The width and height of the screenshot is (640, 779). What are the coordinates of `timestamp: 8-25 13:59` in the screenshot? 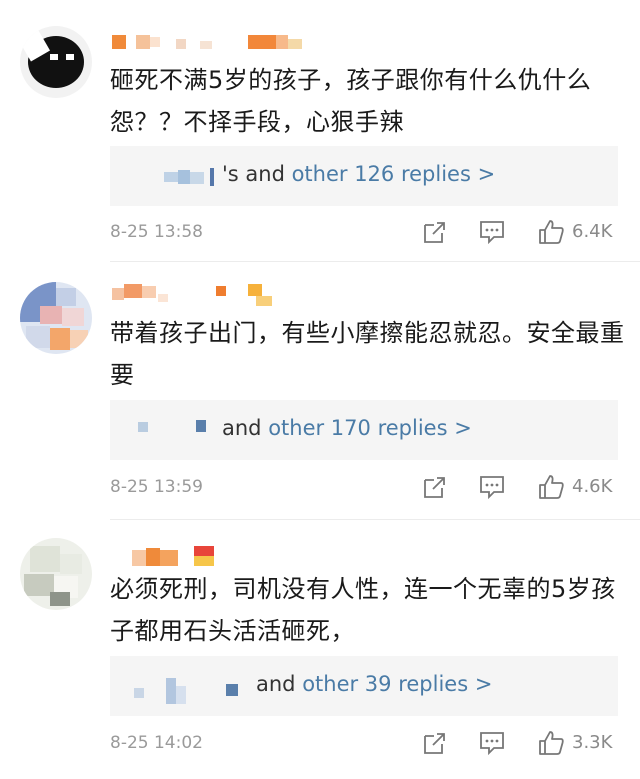 It's located at (156, 487).